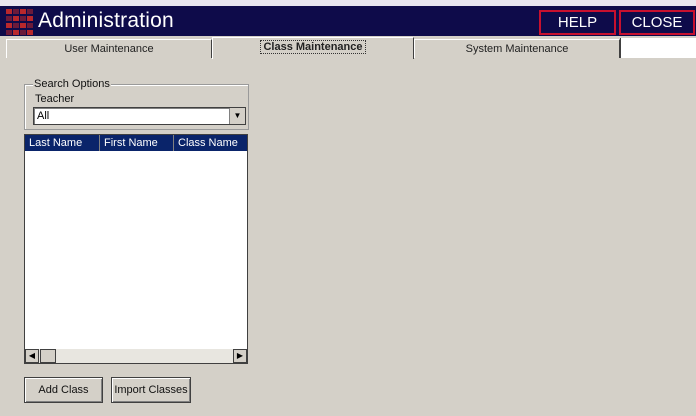  Describe the element at coordinates (348, 21) in the screenshot. I see `title-bar: Administration HELP CLOSE` at that location.